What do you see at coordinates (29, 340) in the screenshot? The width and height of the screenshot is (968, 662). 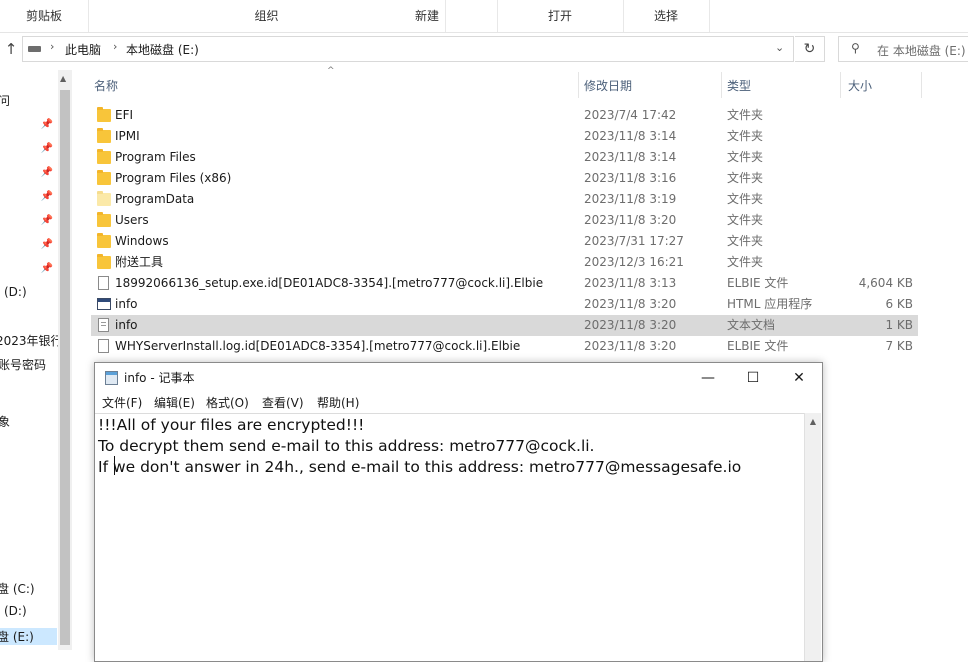 I see `nav-item: 2023年银行` at bounding box center [29, 340].